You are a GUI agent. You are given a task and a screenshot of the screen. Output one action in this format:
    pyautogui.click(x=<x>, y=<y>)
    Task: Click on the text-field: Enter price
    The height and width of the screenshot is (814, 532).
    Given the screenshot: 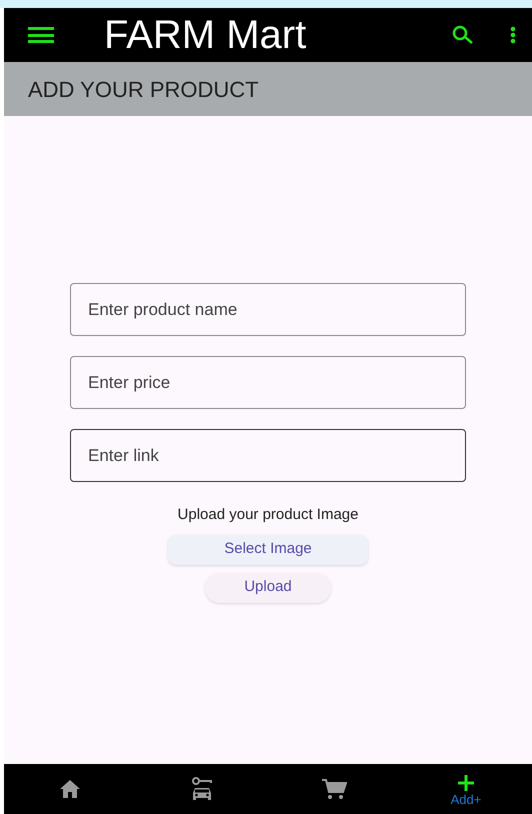 What is the action you would take?
    pyautogui.click(x=268, y=382)
    